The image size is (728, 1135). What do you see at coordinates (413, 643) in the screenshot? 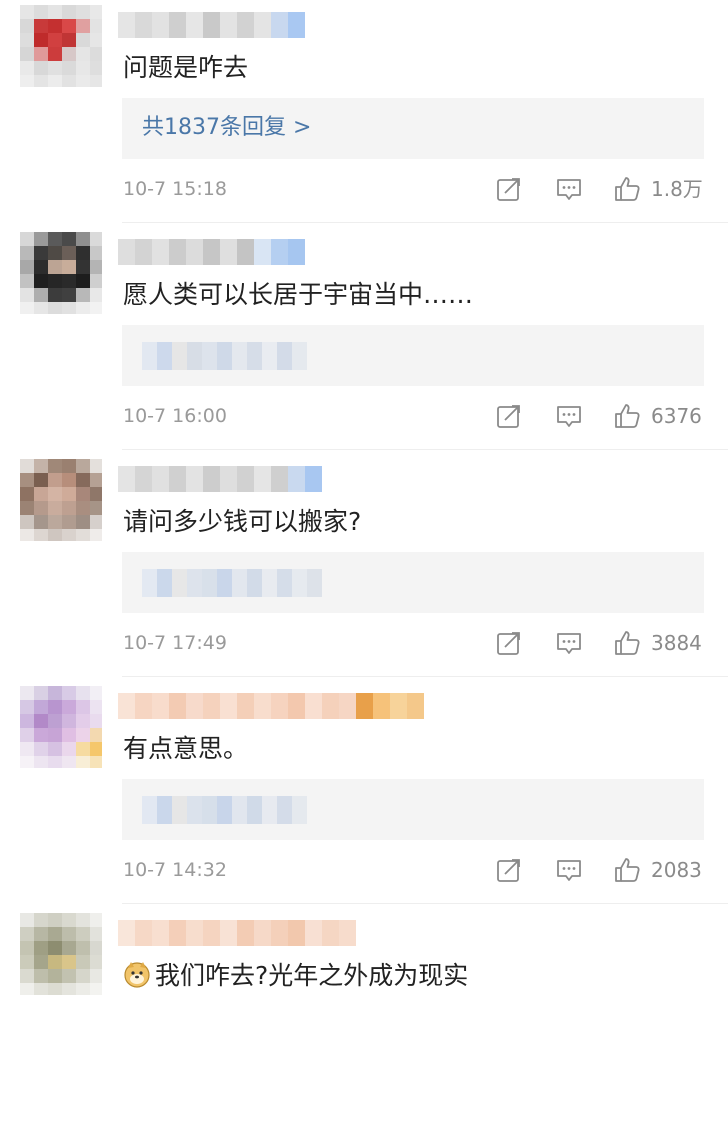
I see `comment-footer: 10-7 17:49 3884` at bounding box center [413, 643].